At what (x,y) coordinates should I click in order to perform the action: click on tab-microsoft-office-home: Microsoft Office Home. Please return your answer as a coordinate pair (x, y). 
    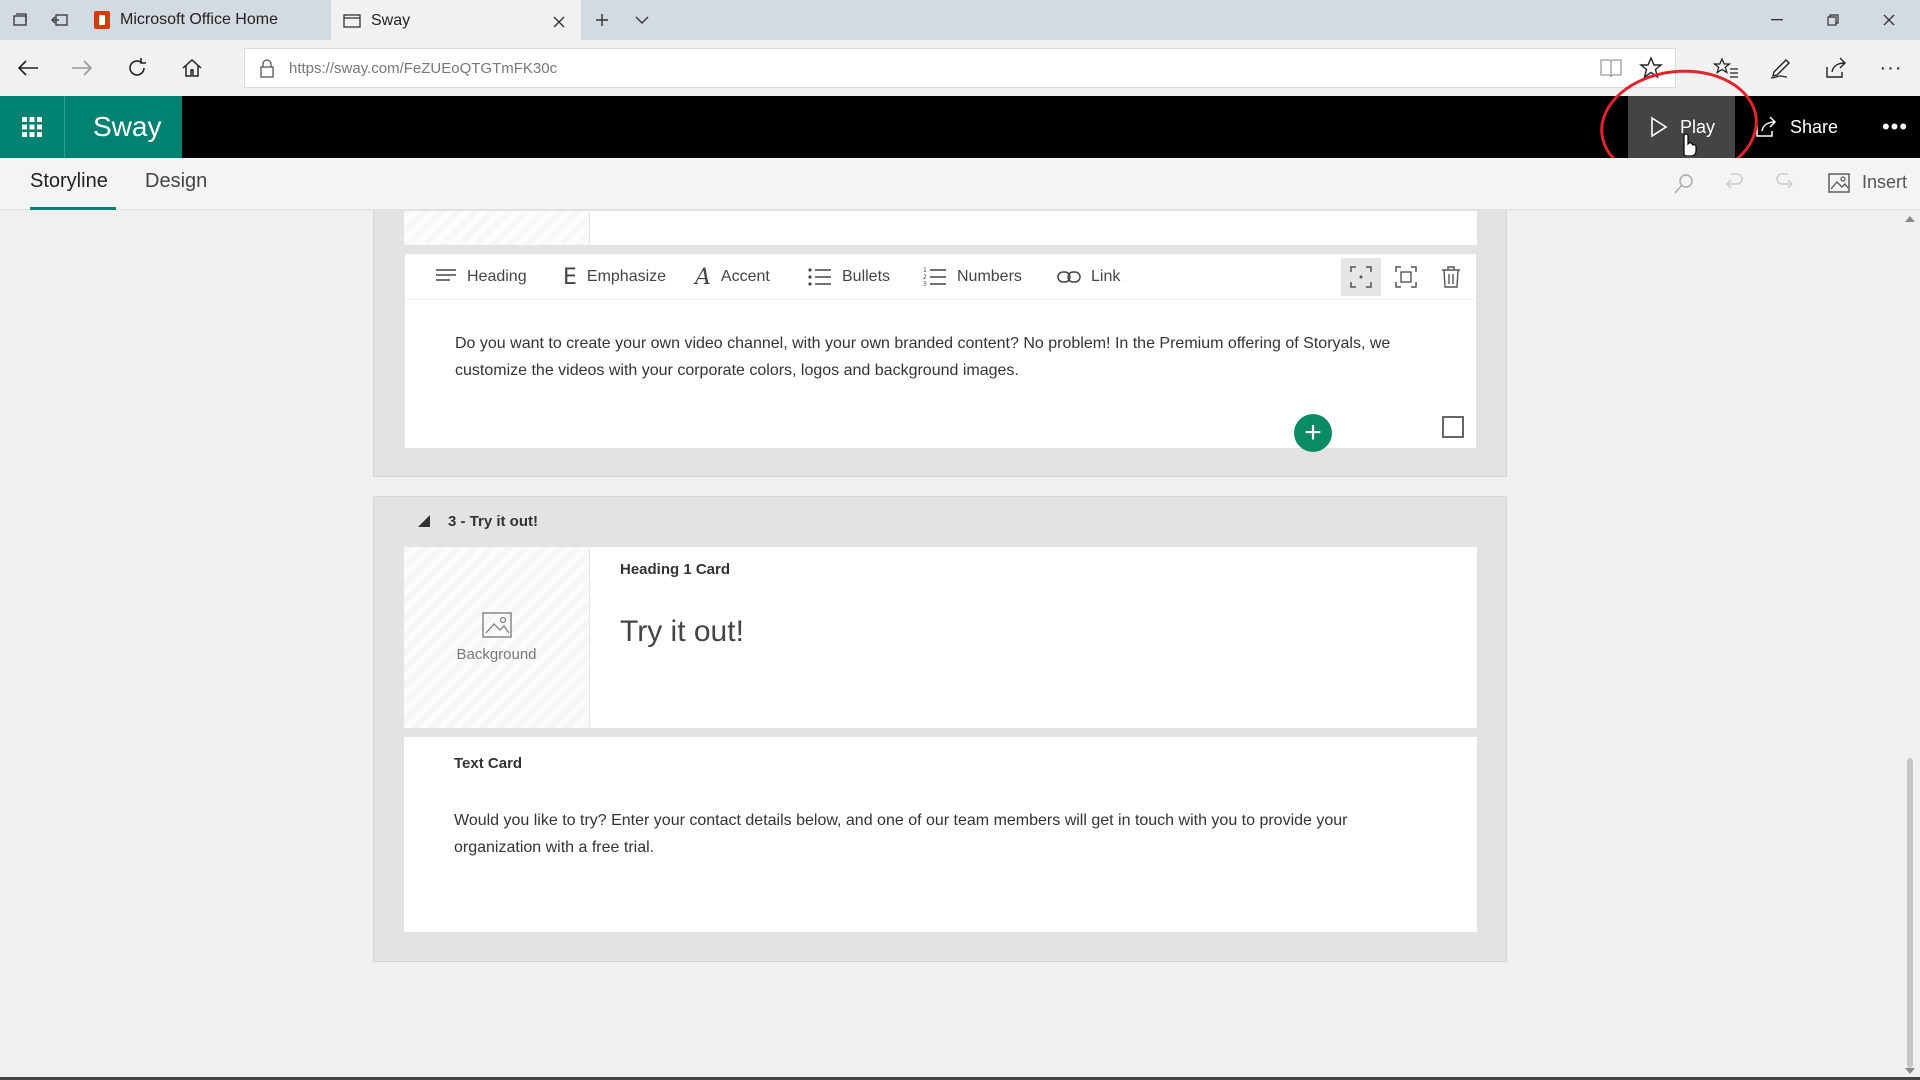
    Looking at the image, I should click on (206, 20).